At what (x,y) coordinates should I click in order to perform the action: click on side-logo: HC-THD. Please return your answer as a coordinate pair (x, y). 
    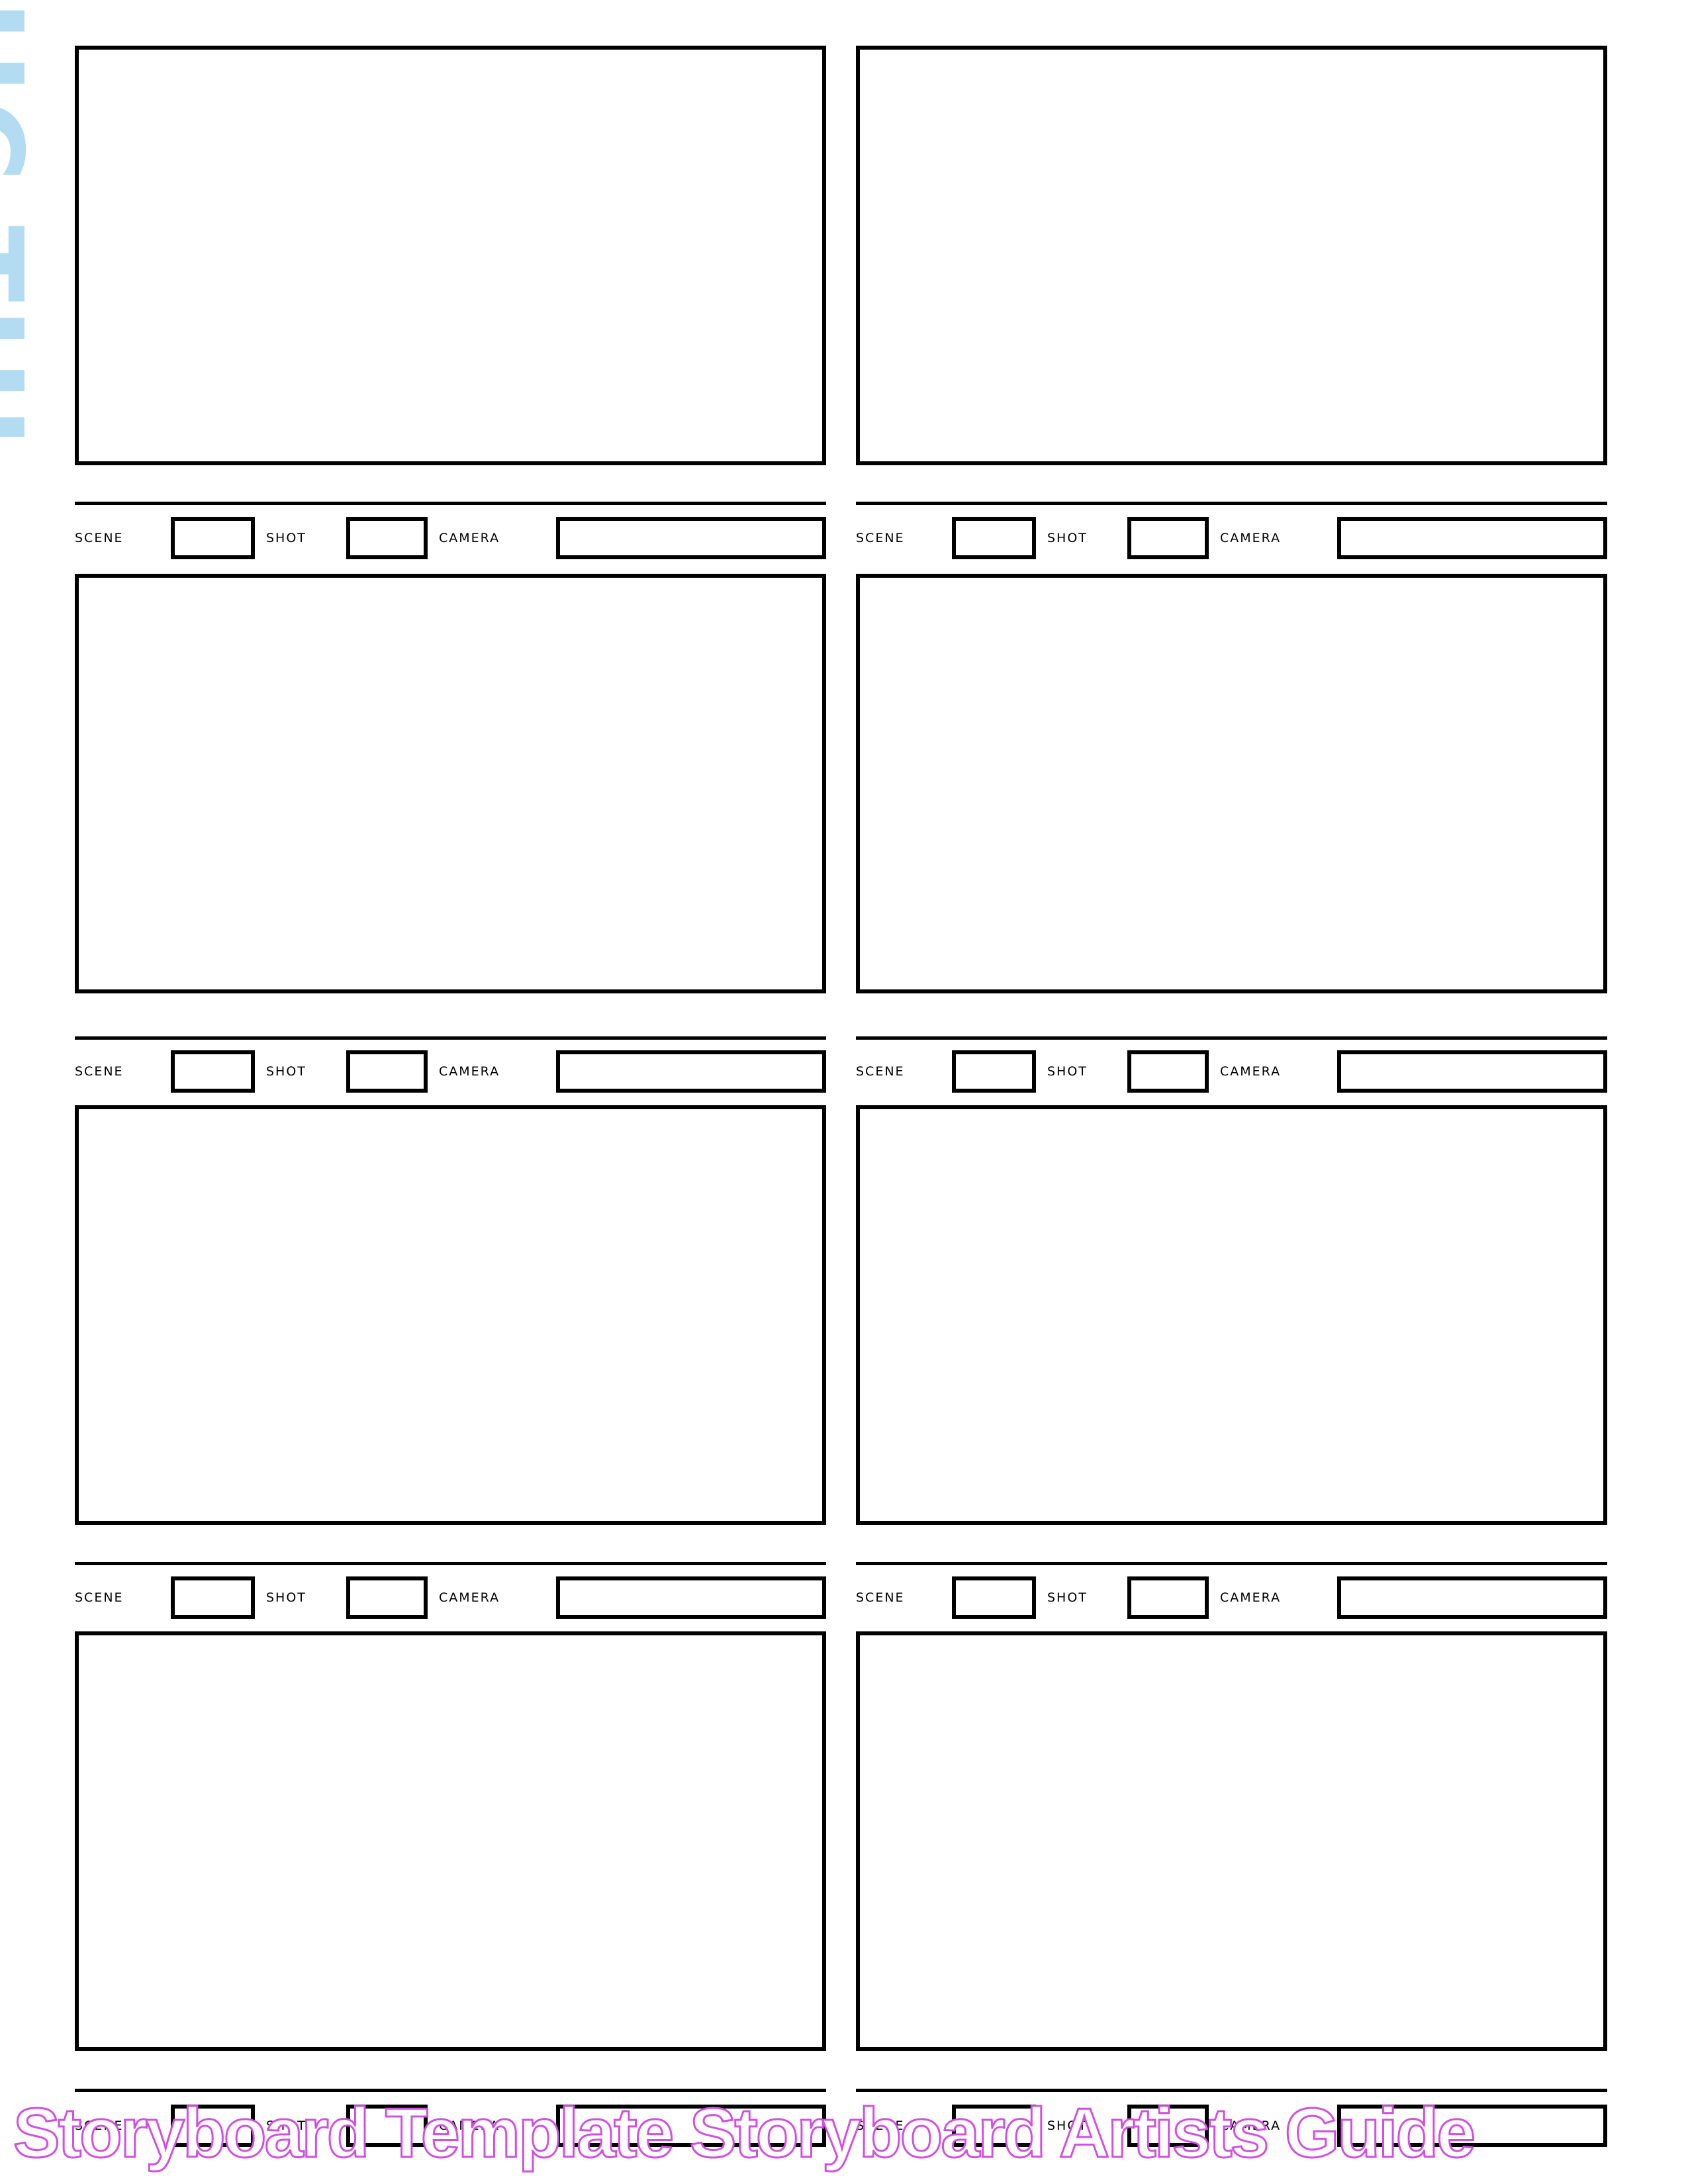
    Looking at the image, I should click on (18, 219).